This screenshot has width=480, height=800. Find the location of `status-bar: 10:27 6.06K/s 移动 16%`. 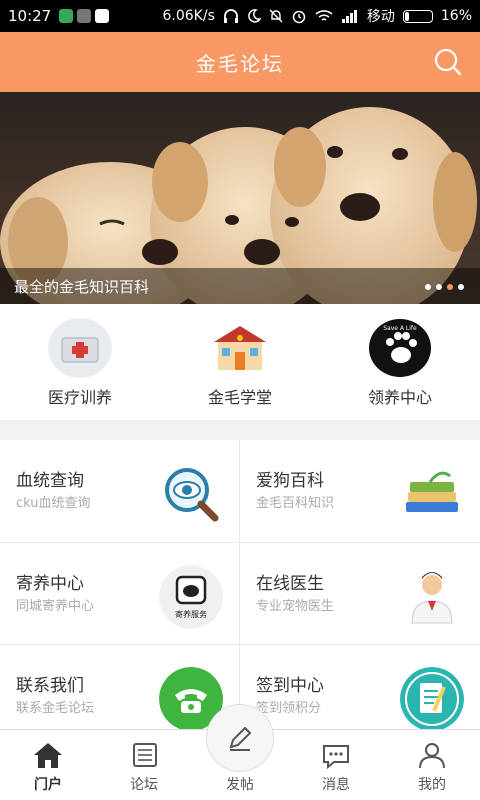

status-bar: 10:27 6.06K/s 移动 16% is located at coordinates (240, 16).